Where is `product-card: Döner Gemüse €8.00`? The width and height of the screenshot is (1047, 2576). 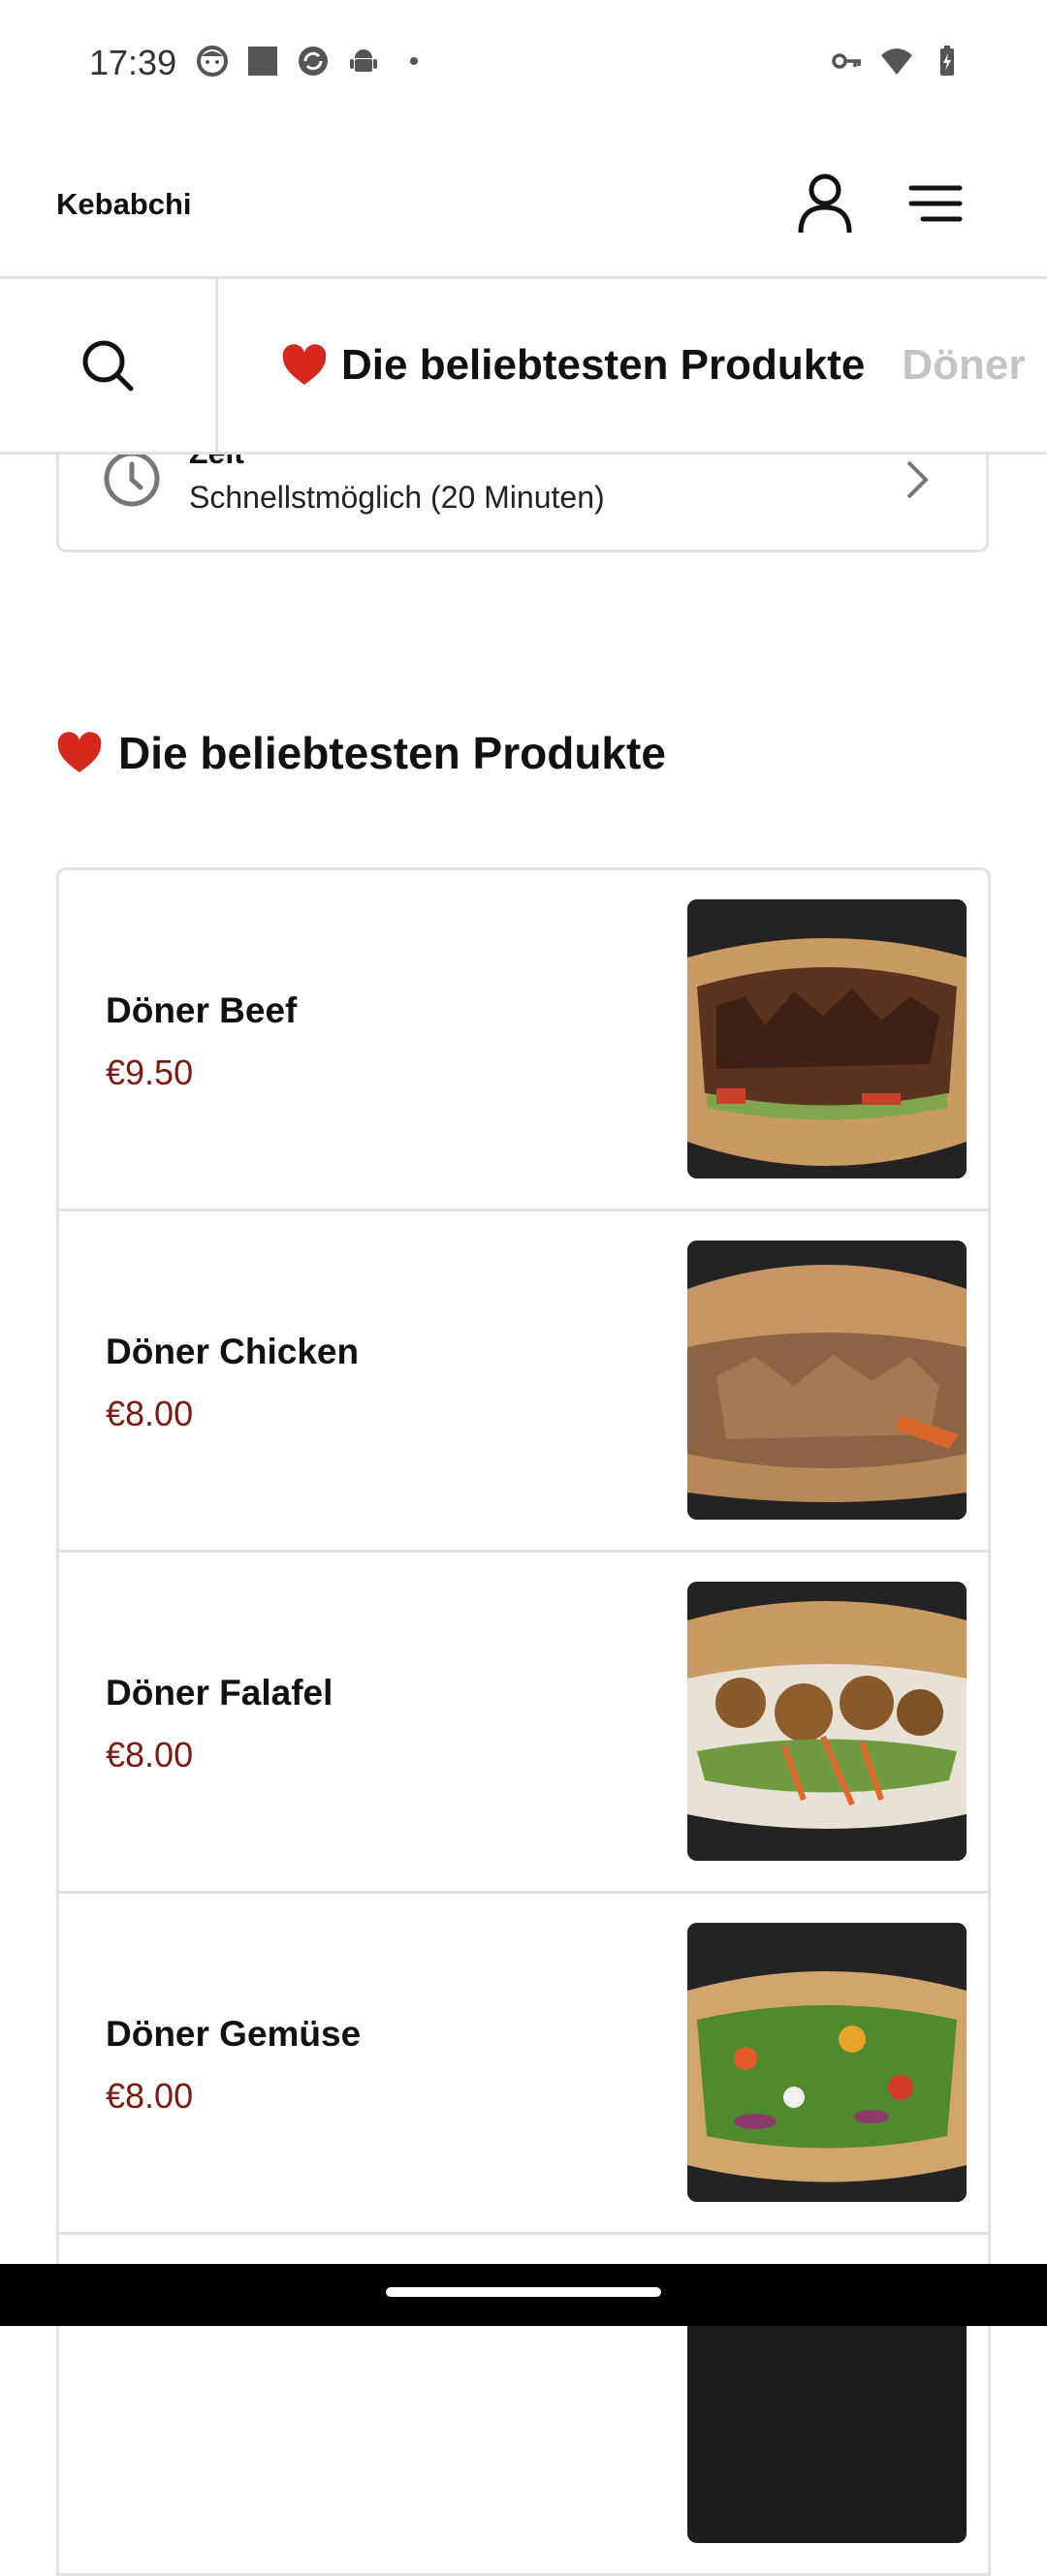
product-card: Döner Gemüse €8.00 is located at coordinates (523, 2064).